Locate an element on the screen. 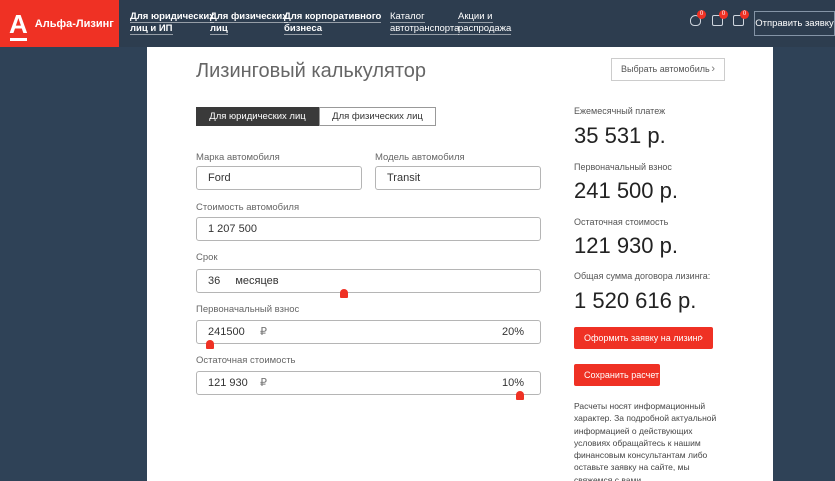 This screenshot has height=481, width=835. tab-legal-entities: Для юридических лиц is located at coordinates (257, 116).